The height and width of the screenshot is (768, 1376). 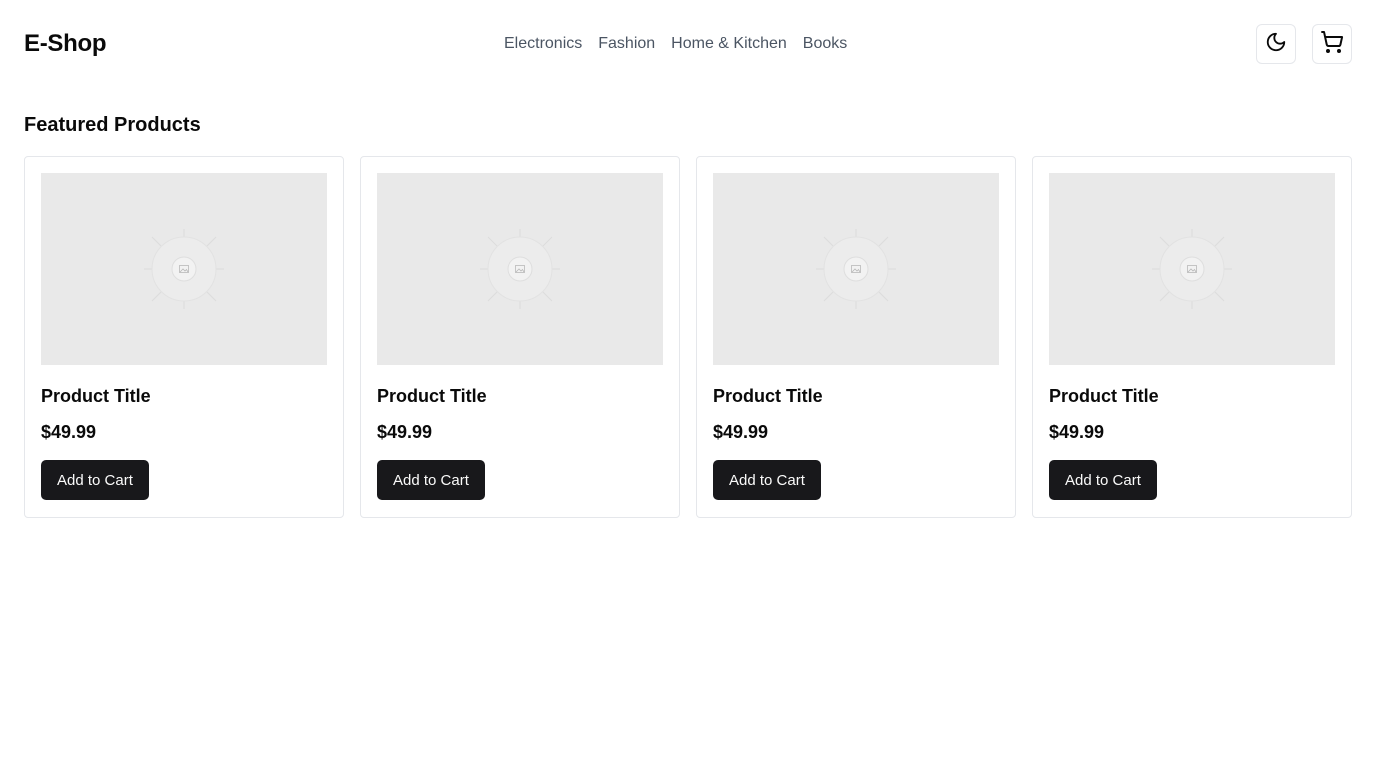 What do you see at coordinates (626, 44) in the screenshot?
I see `nav-link-fashion: Fashion` at bounding box center [626, 44].